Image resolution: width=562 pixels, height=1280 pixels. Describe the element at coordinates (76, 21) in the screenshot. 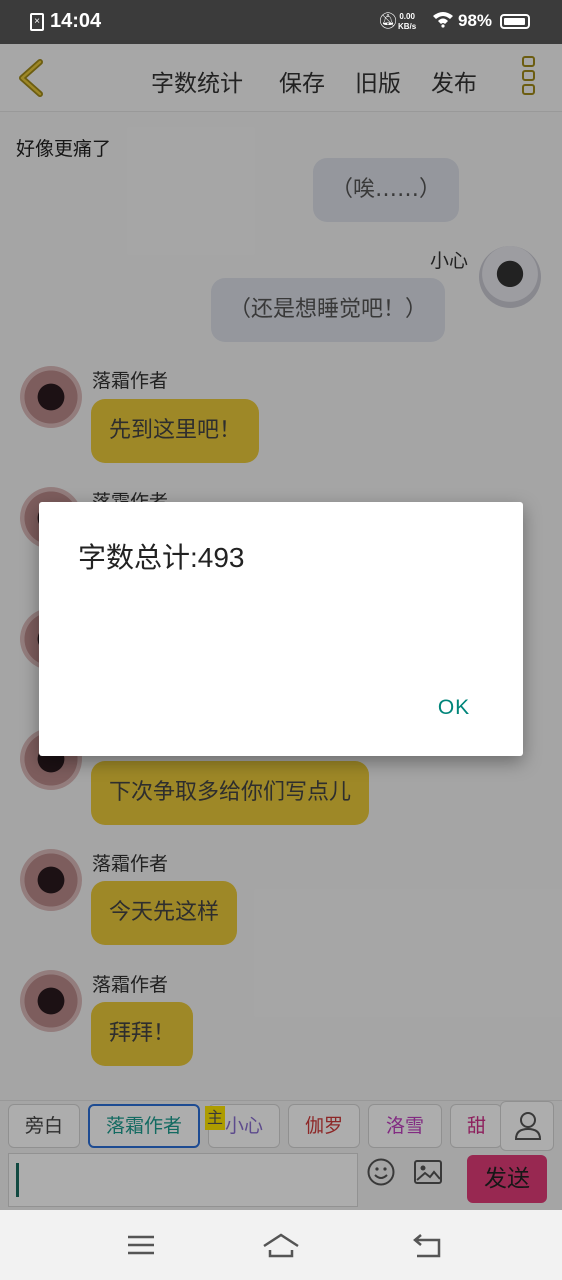

I see `status-time: 14:04` at that location.